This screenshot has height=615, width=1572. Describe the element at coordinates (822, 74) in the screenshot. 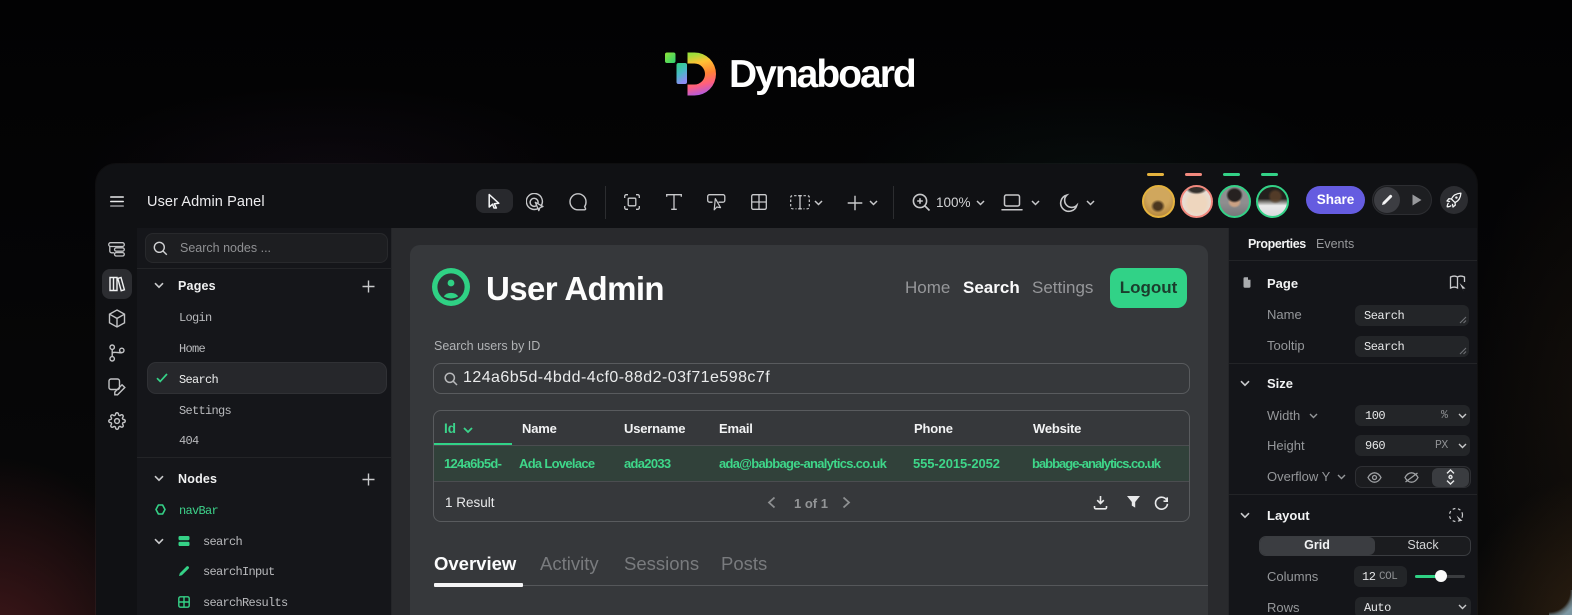

I see `svg-text: Dynaboard` at that location.